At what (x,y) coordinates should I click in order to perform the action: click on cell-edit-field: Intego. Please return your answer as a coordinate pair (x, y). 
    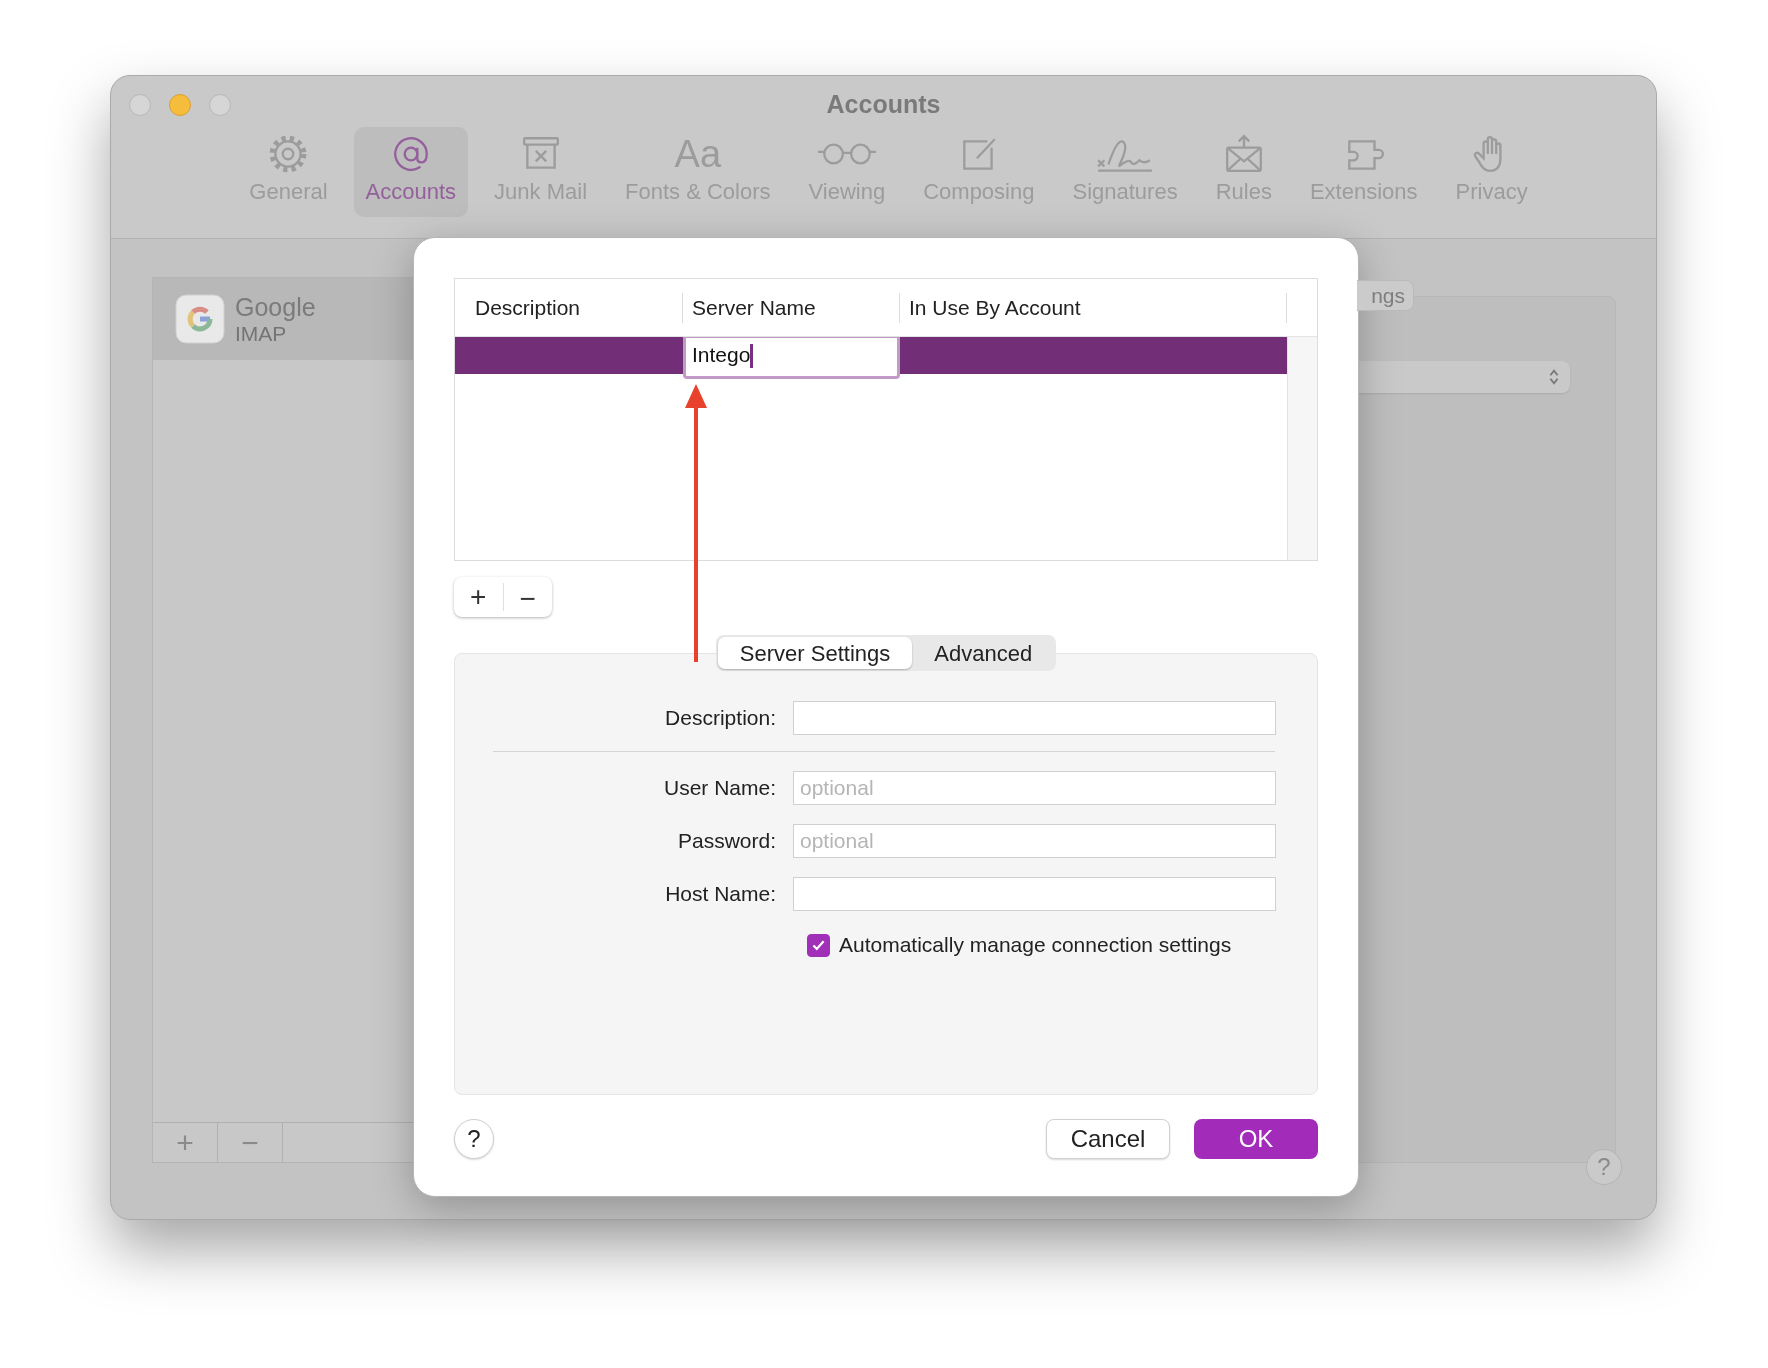
    Looking at the image, I should click on (791, 358).